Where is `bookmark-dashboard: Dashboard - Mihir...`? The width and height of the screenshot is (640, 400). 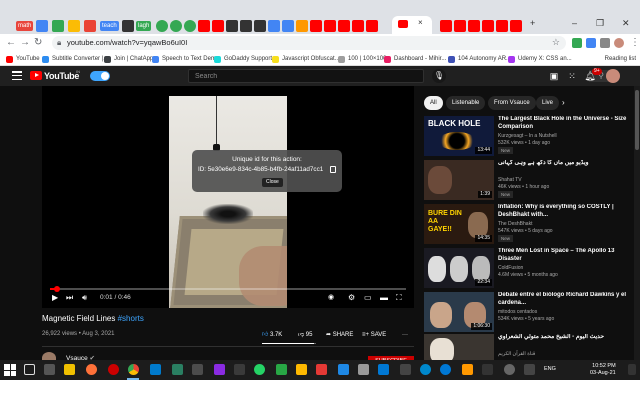 bookmark-dashboard: Dashboard - Mihir... is located at coordinates (415, 59).